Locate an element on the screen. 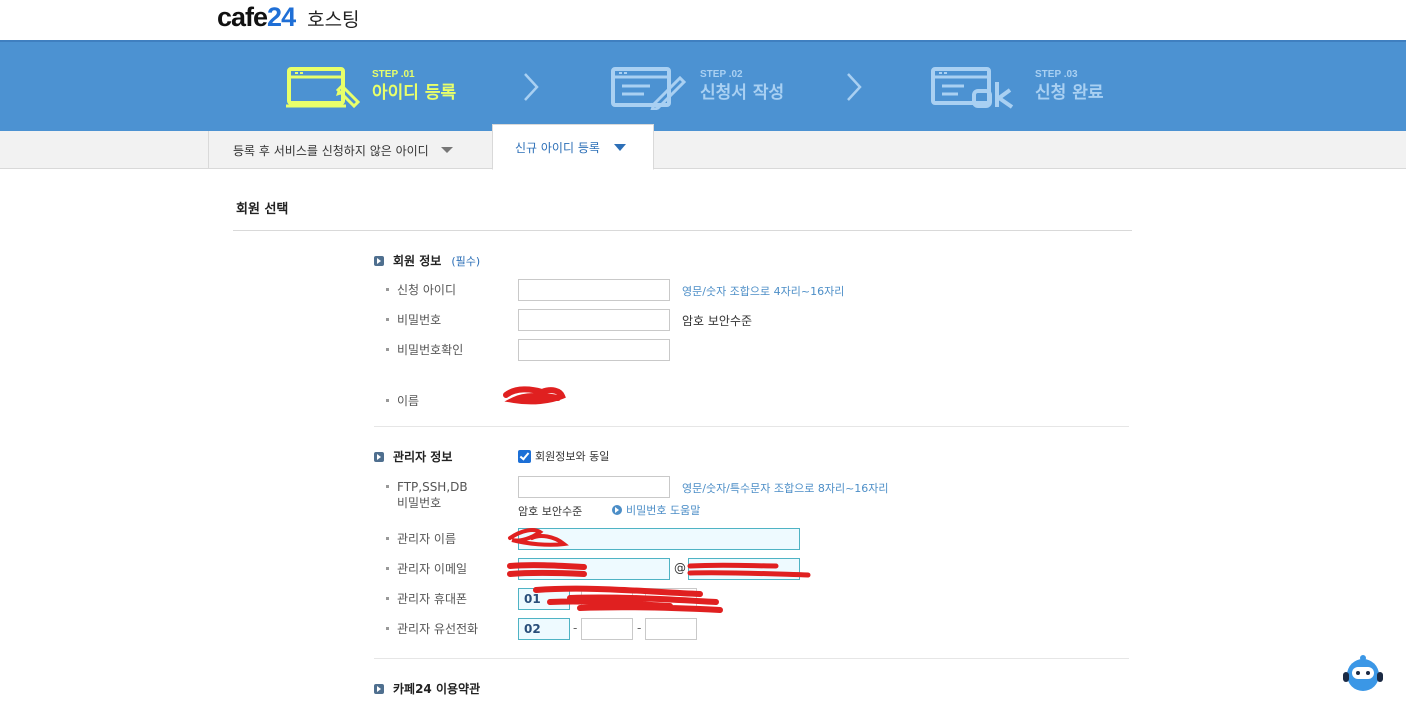 This screenshot has width=1406, height=714. admin-email-id-input is located at coordinates (594, 569).